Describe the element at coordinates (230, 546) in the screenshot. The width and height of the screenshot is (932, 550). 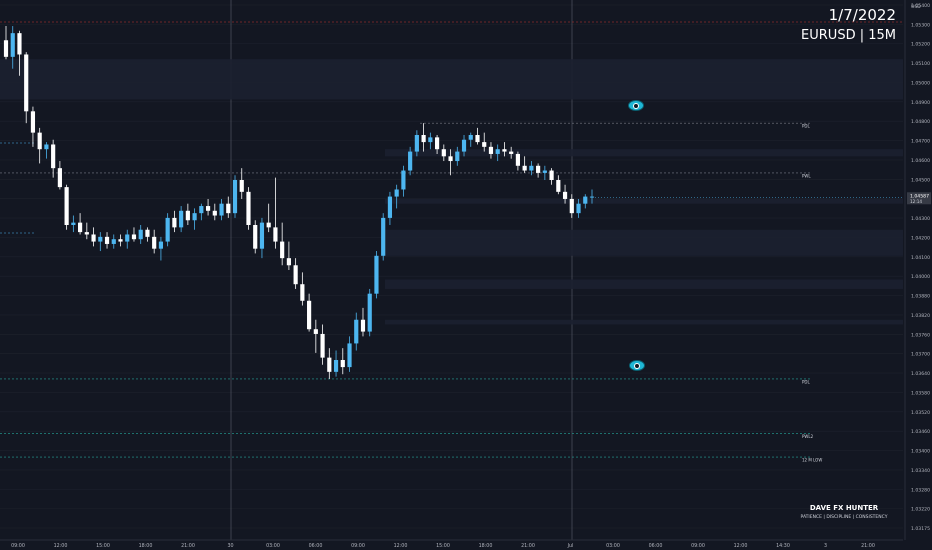
I see `x-tick-label: 30` at that location.